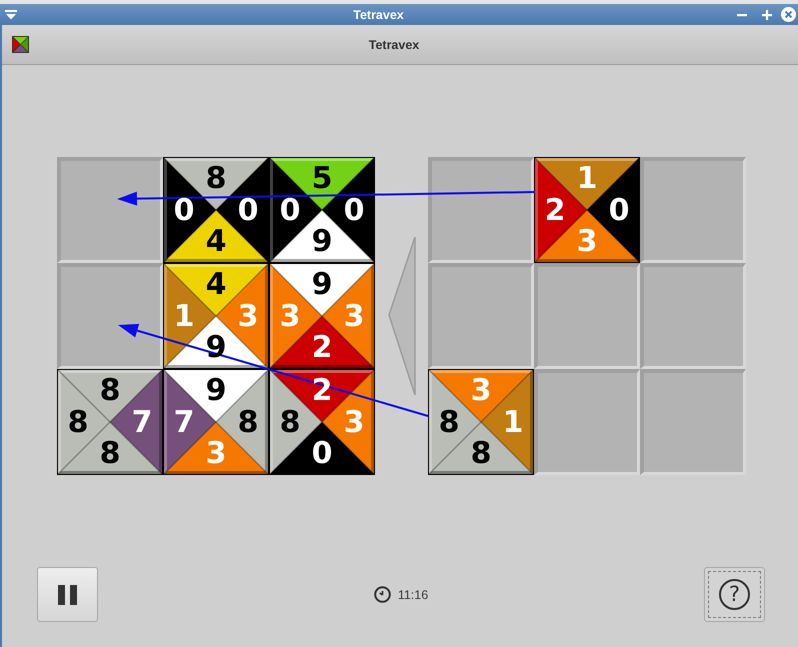 The image size is (798, 647). What do you see at coordinates (20, 44) in the screenshot?
I see `app-icon` at bounding box center [20, 44].